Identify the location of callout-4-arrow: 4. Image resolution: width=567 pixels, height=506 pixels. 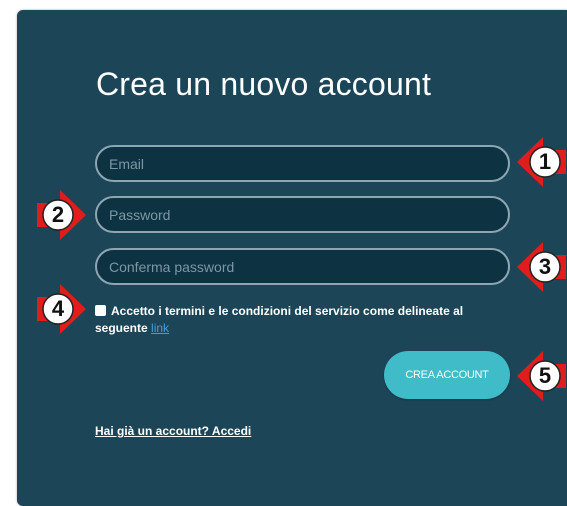
(62, 309).